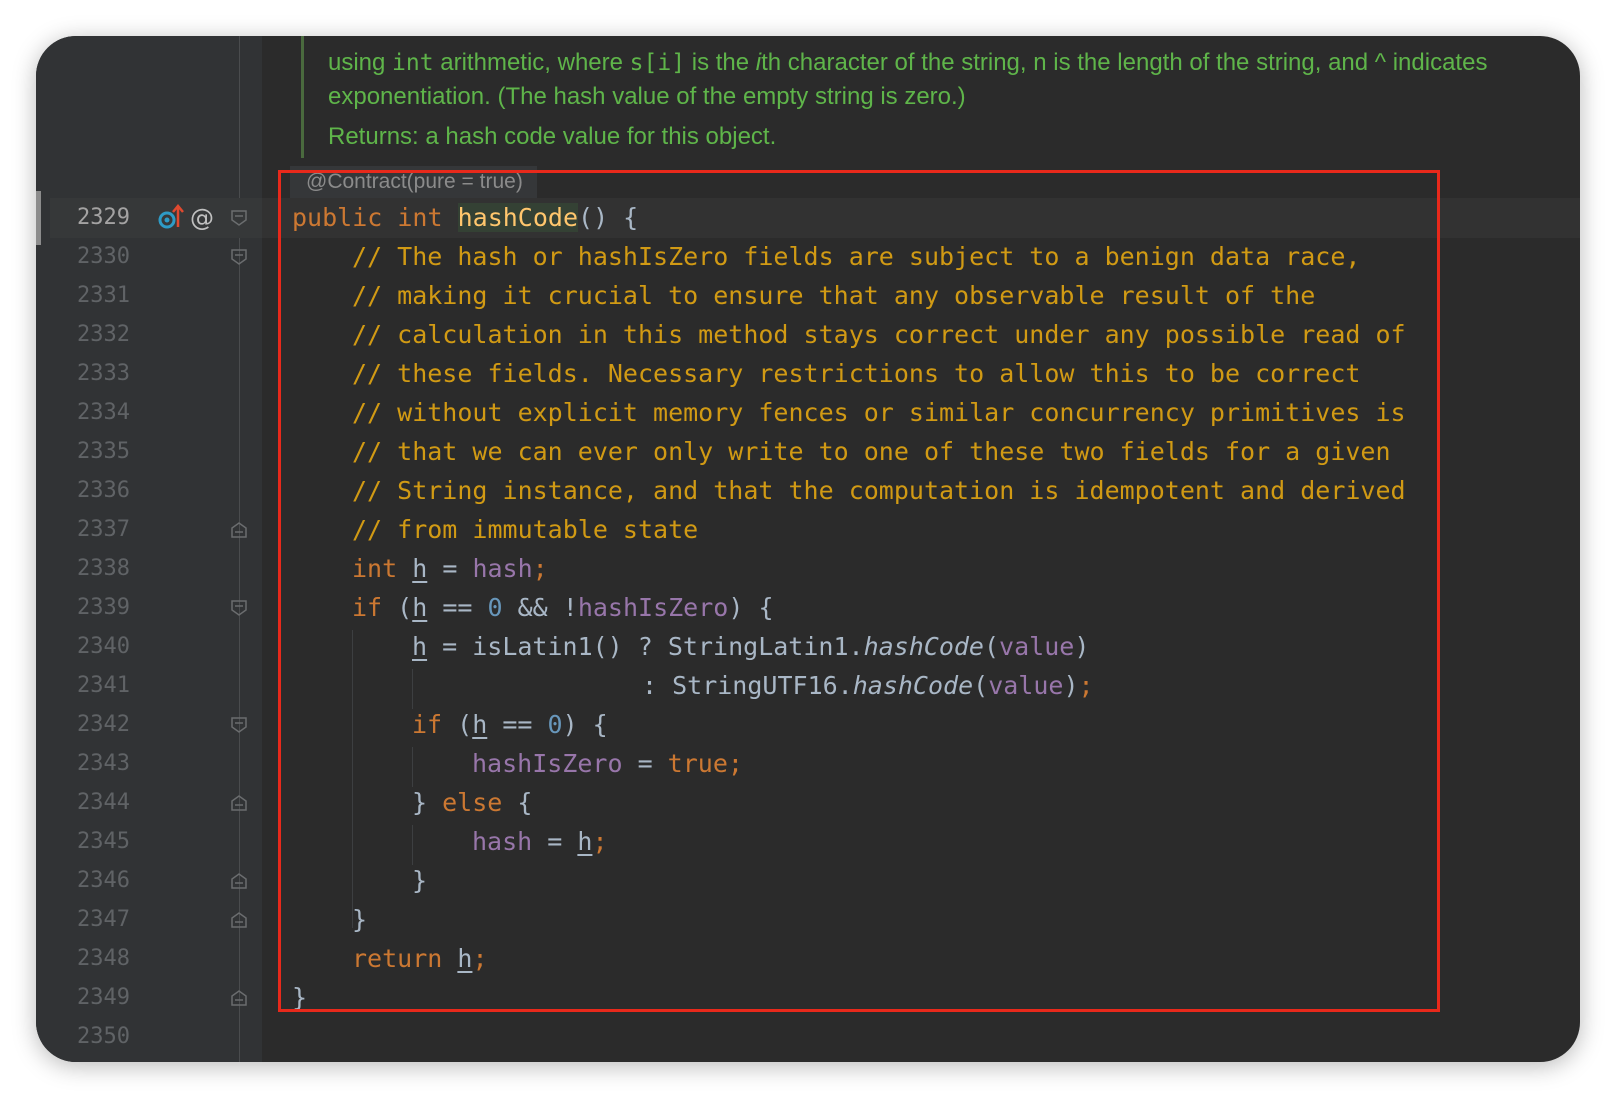 The height and width of the screenshot is (1098, 1616). Describe the element at coordinates (653, 607) in the screenshot. I see `field-ref: hashIsZero` at that location.